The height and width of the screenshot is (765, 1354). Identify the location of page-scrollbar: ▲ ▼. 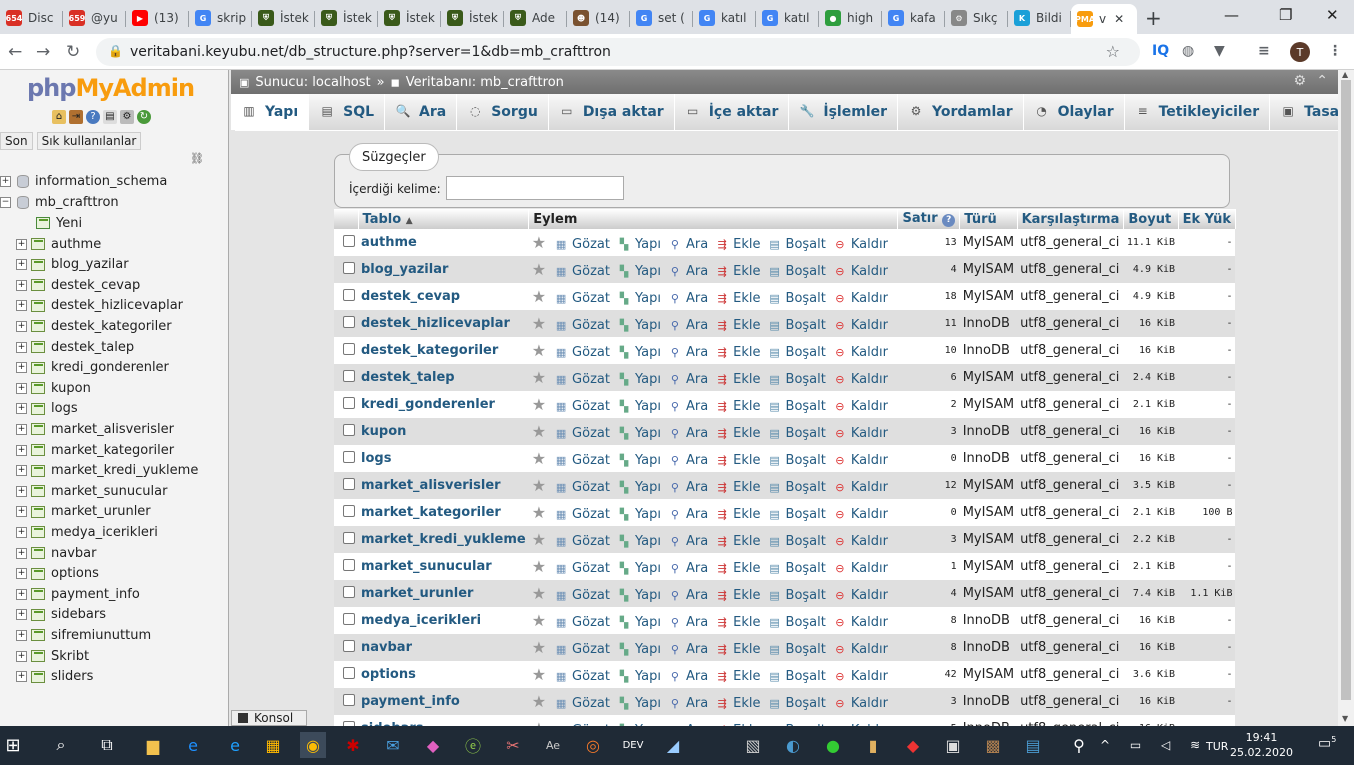
(1346, 398).